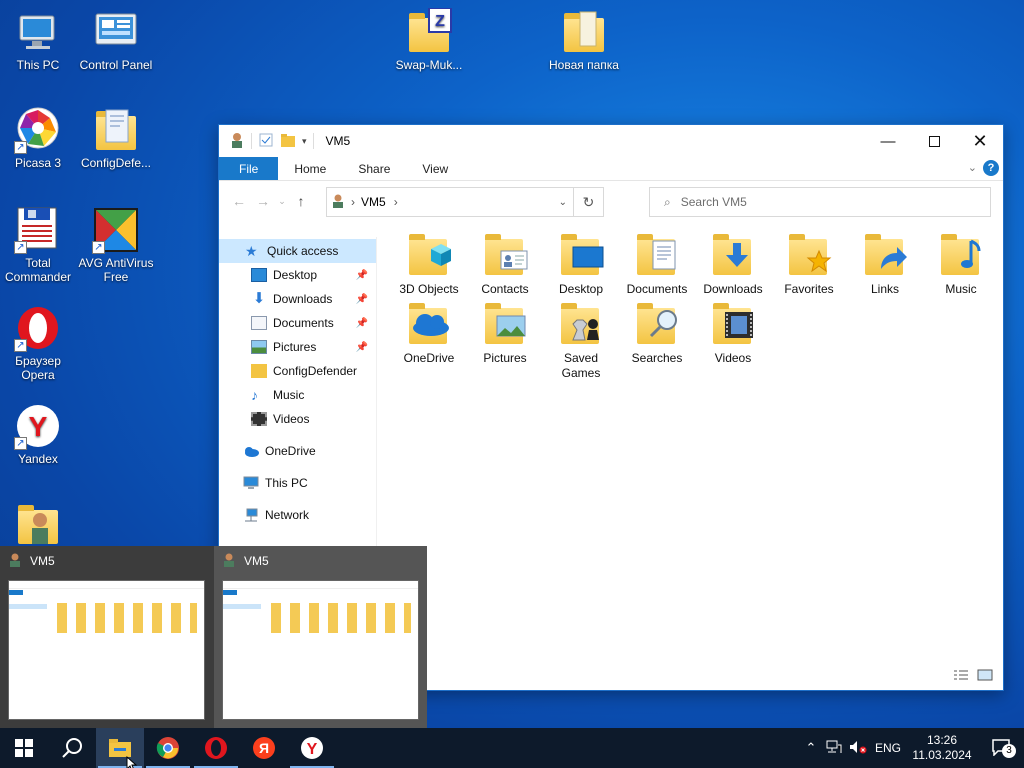  I want to click on close-button: ✕, so click(980, 141).